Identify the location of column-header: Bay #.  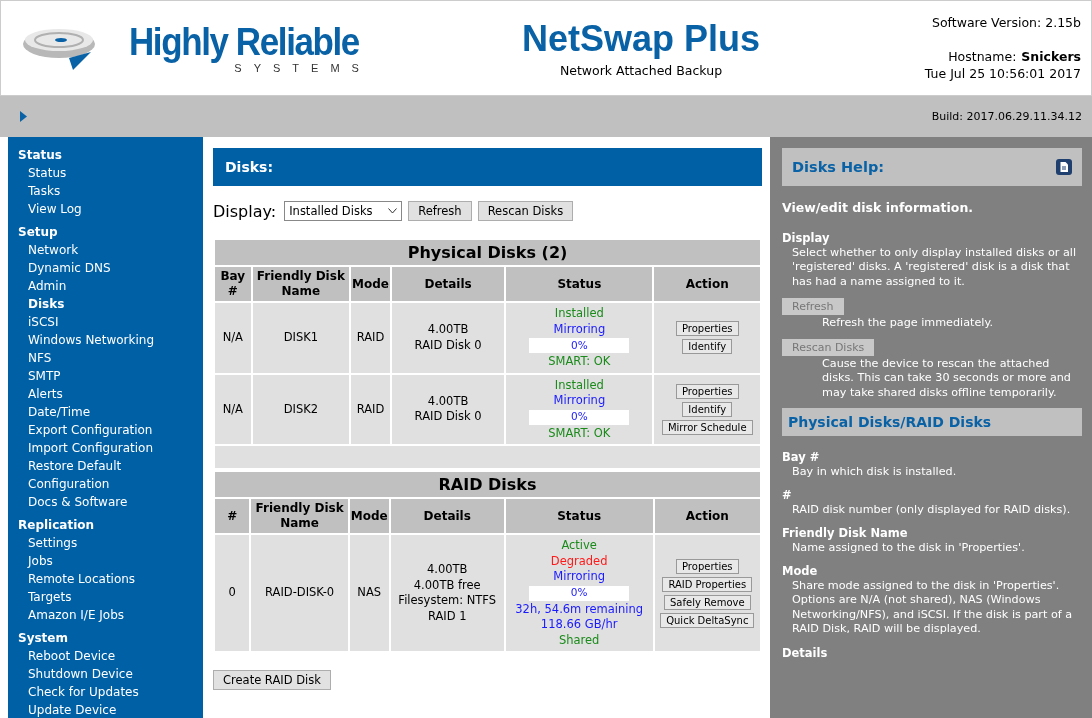
(233, 284).